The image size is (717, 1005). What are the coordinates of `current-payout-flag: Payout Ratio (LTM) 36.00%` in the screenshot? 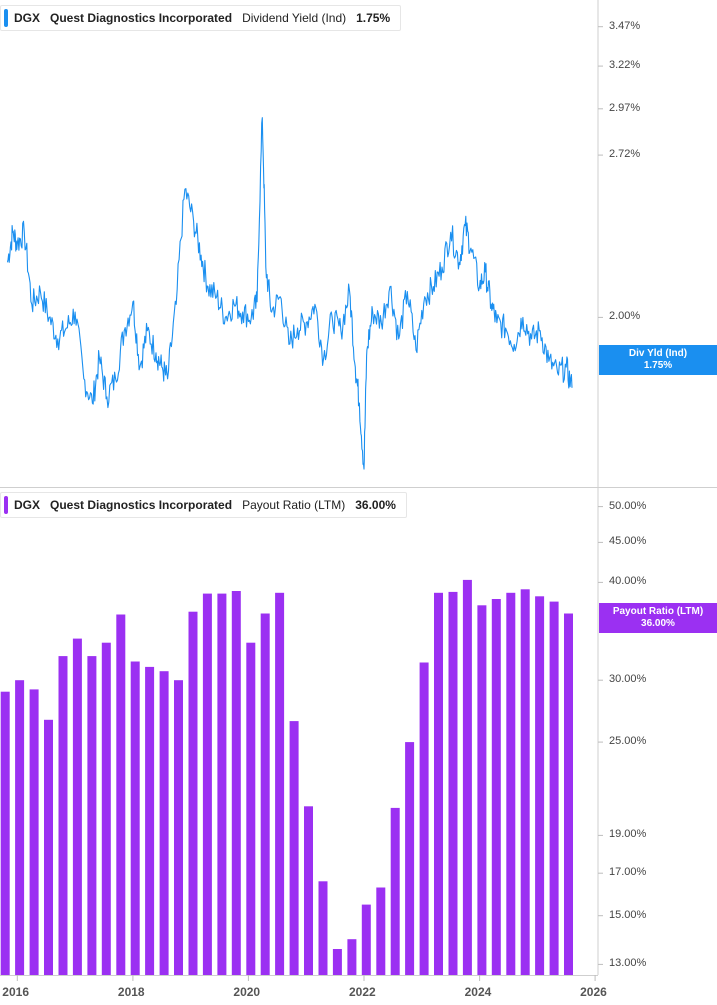 It's located at (658, 618).